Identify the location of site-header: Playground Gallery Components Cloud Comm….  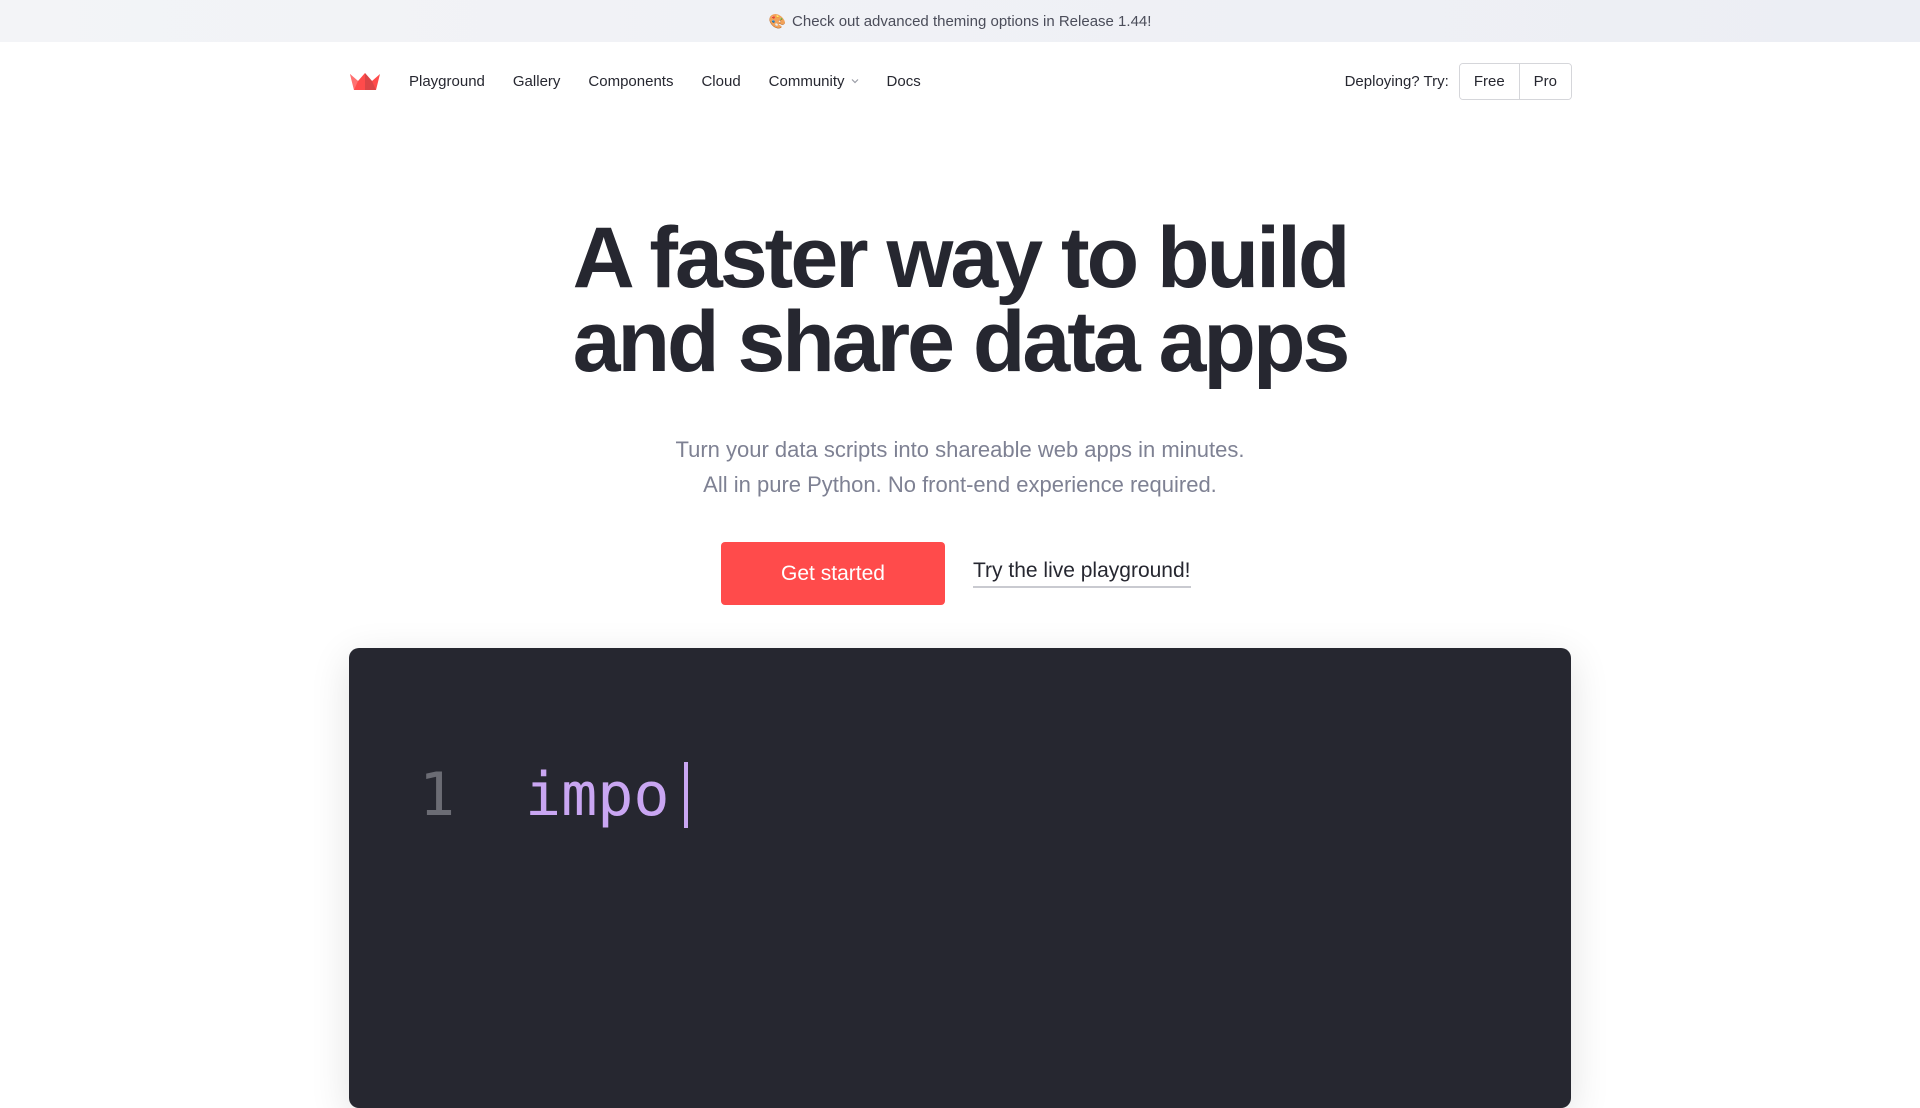
(960, 81).